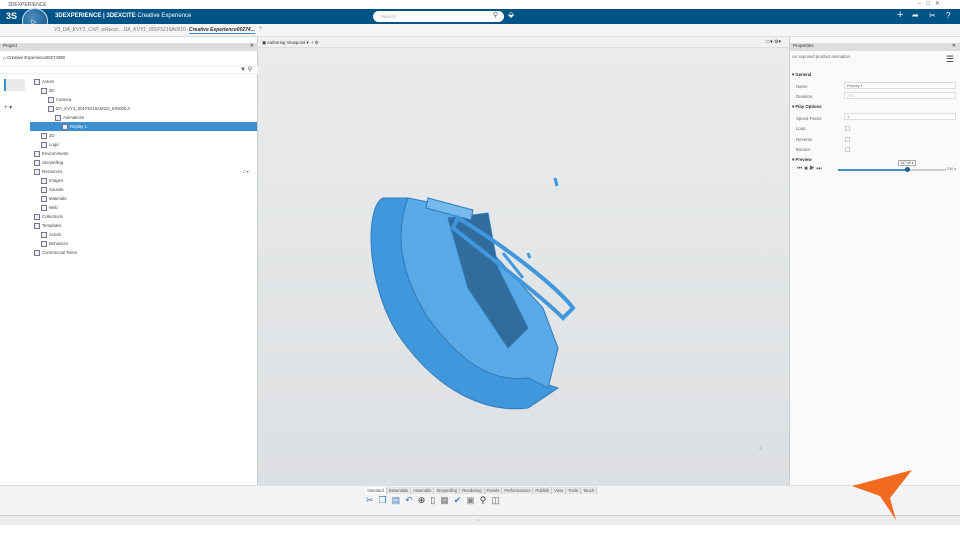 The height and width of the screenshot is (540, 960). Describe the element at coordinates (573, 490) in the screenshot. I see `action-tab: Tools` at that location.